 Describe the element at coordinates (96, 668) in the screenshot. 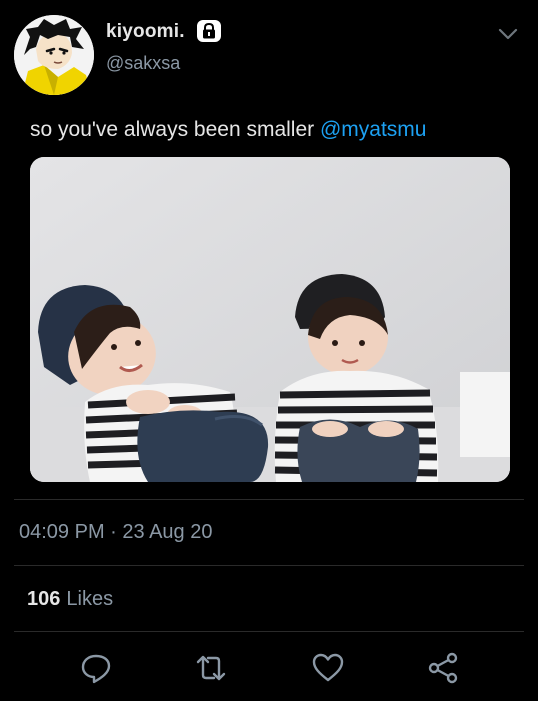

I see `reply-icon` at that location.